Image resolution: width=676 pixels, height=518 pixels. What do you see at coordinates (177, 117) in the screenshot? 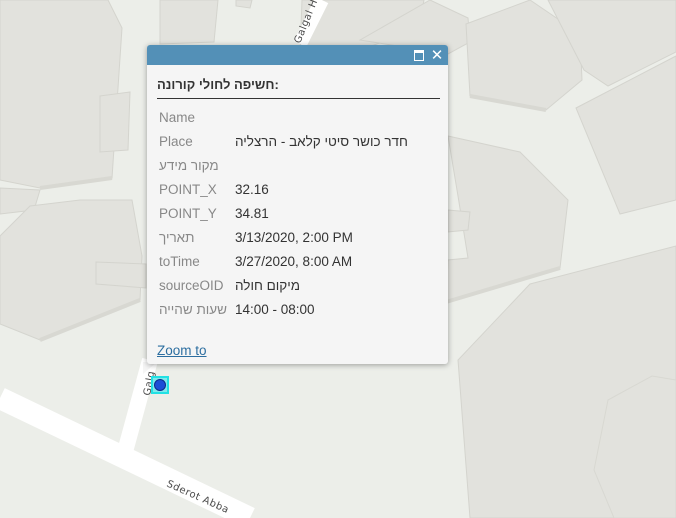
I see `attribute-name: Name` at bounding box center [177, 117].